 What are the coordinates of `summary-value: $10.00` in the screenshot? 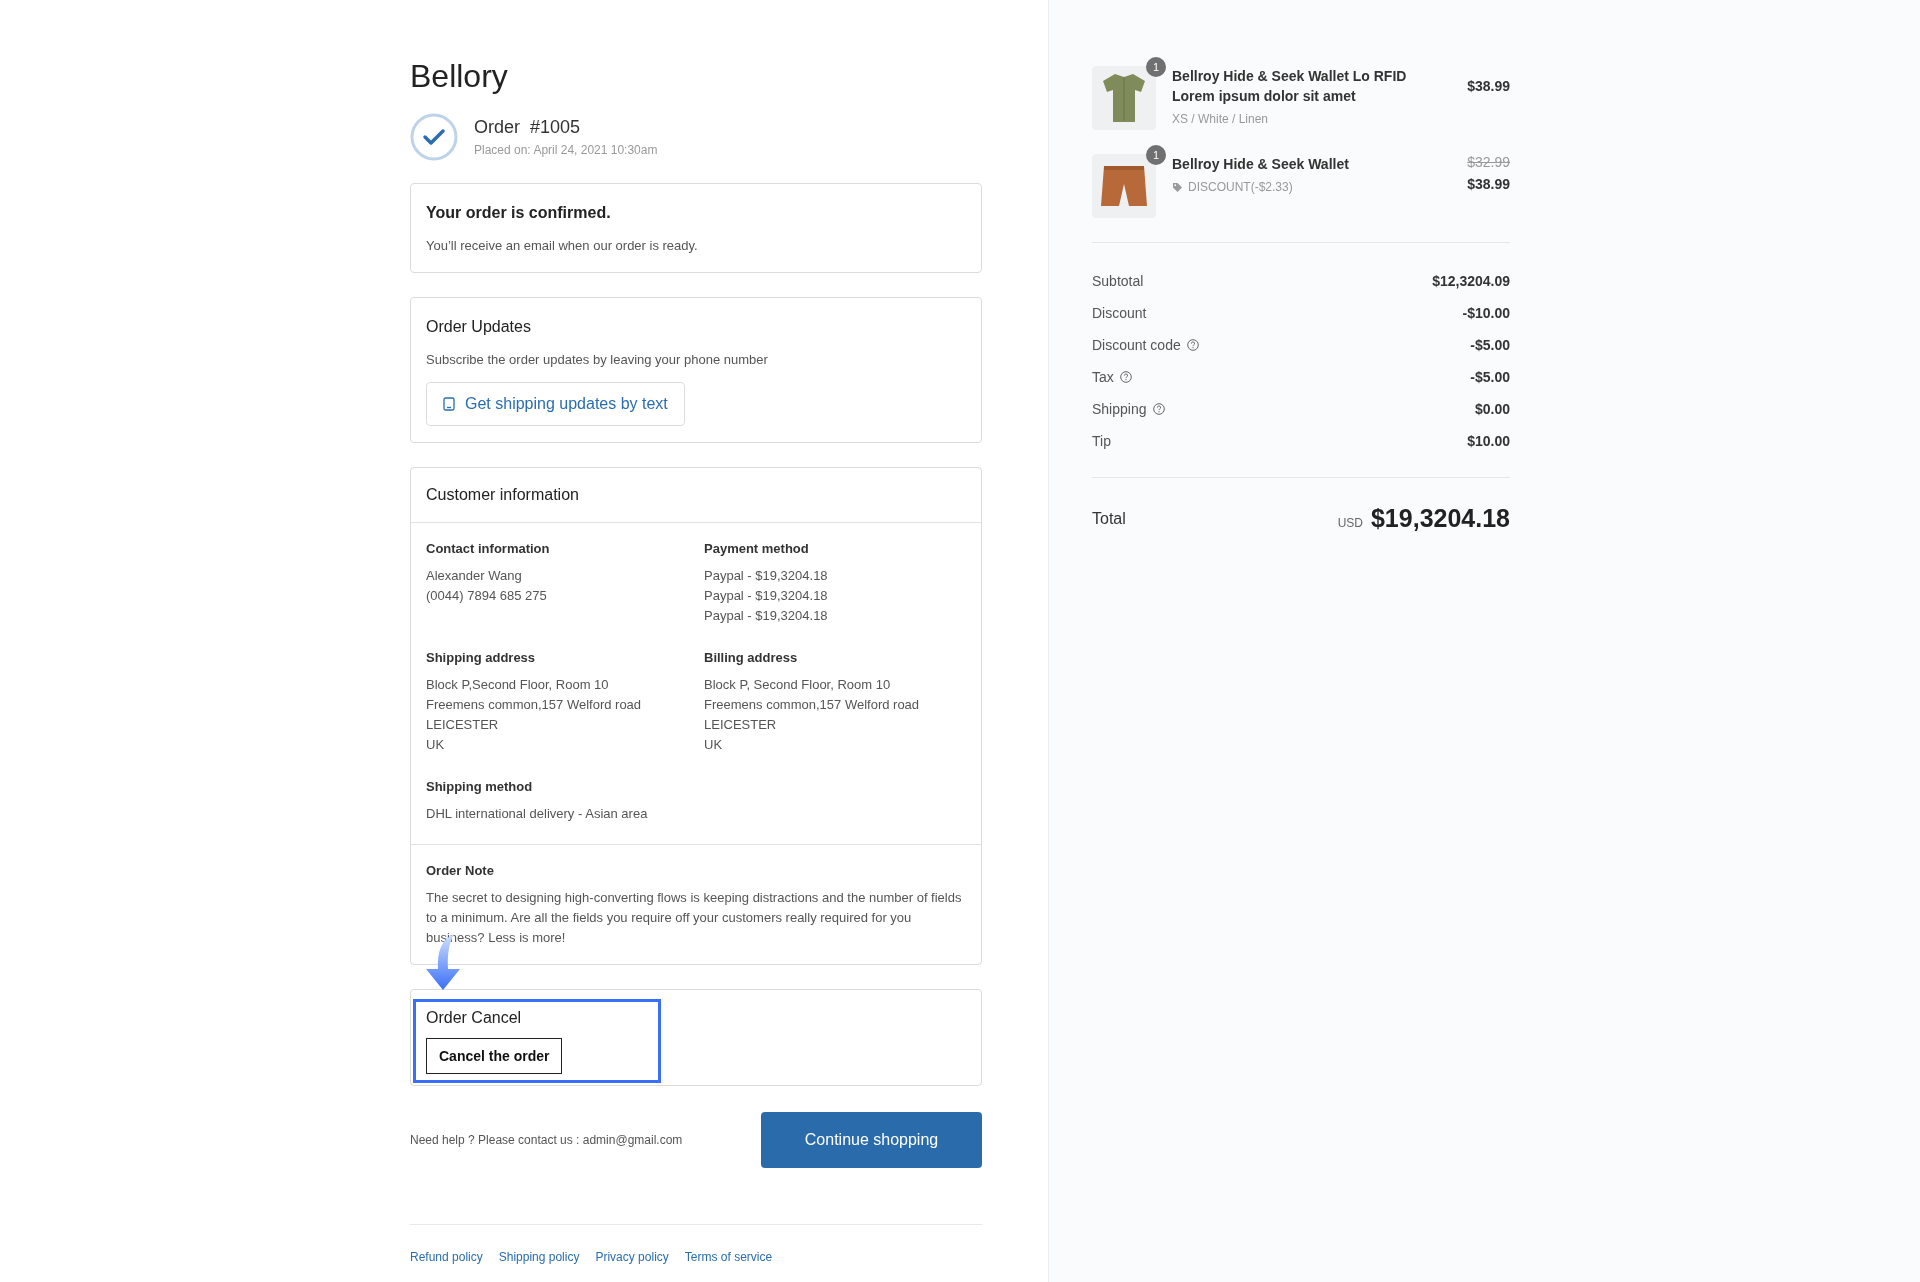 It's located at (1488, 441).